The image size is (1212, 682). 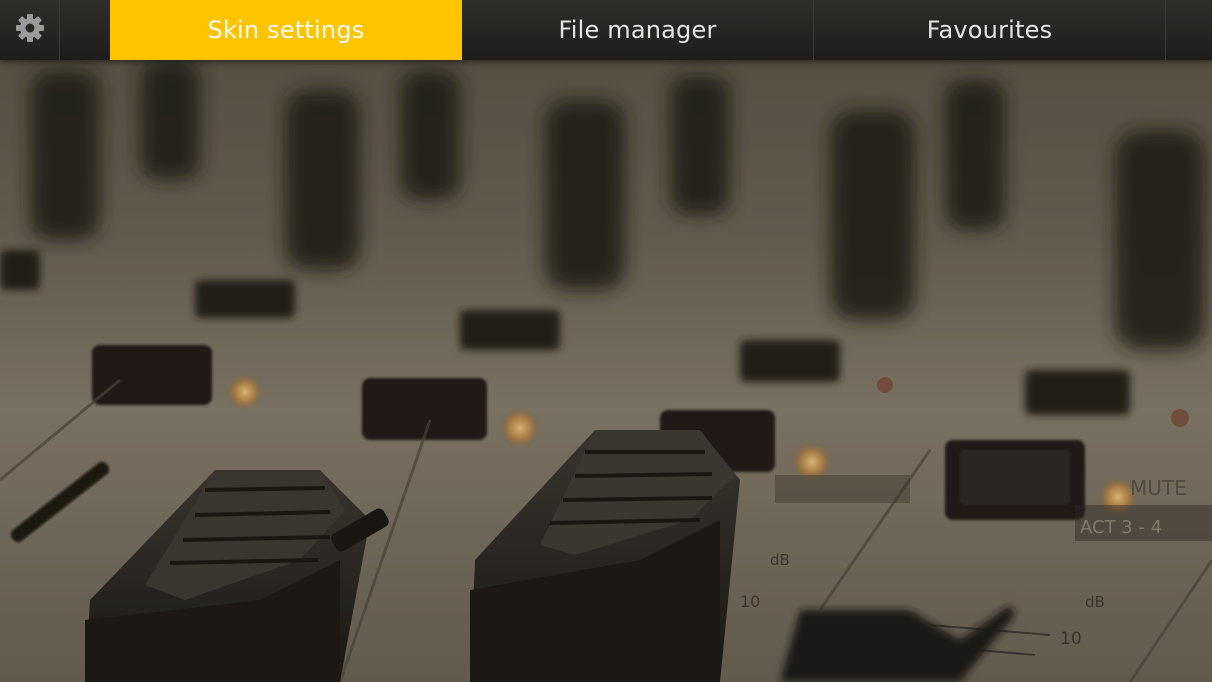 I want to click on topbar-tail, so click(x=1189, y=30).